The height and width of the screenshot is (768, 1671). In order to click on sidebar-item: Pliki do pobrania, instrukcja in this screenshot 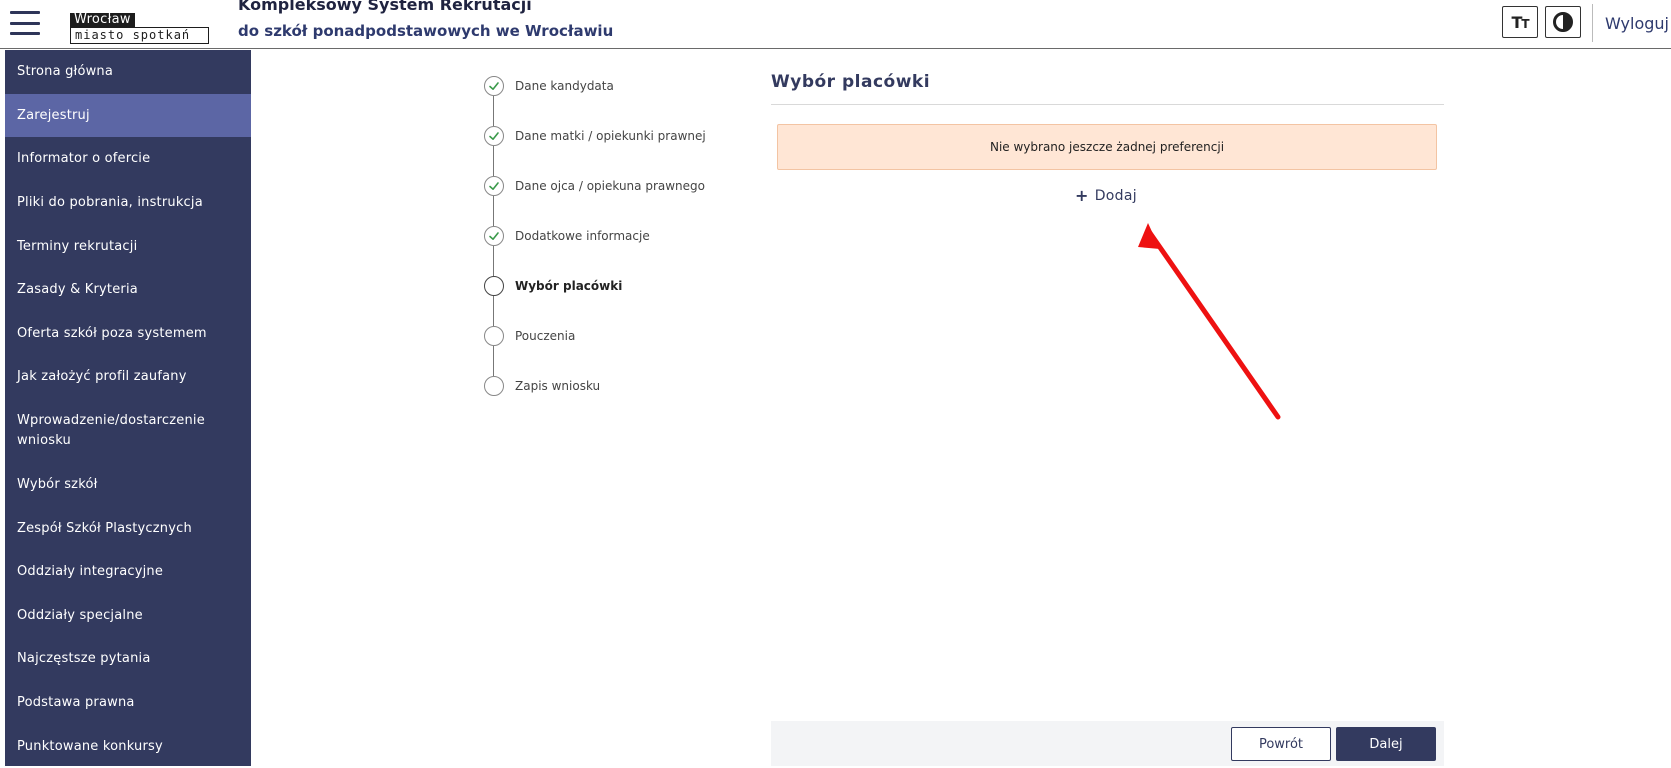, I will do `click(128, 203)`.